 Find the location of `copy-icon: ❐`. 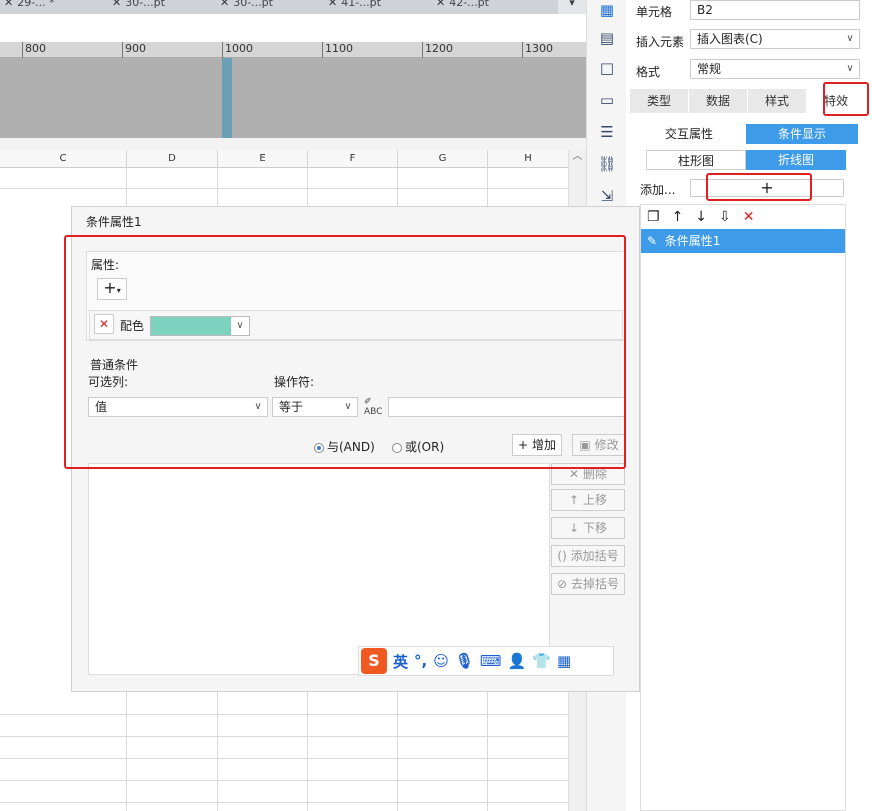

copy-icon: ❐ is located at coordinates (653, 217).